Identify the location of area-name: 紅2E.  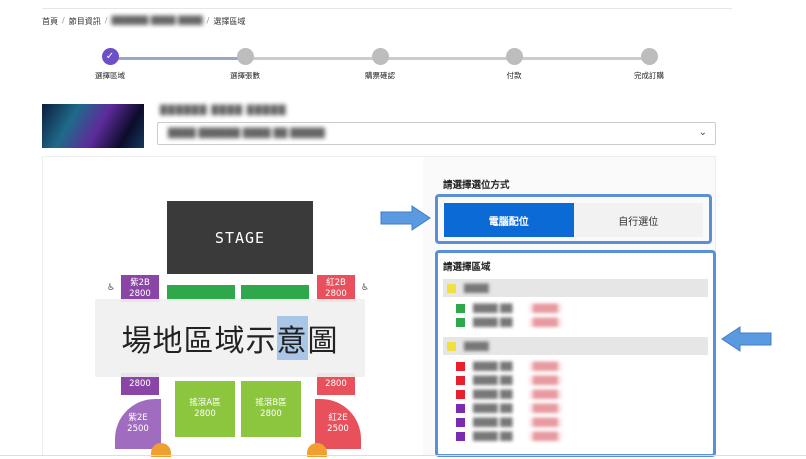
(338, 418).